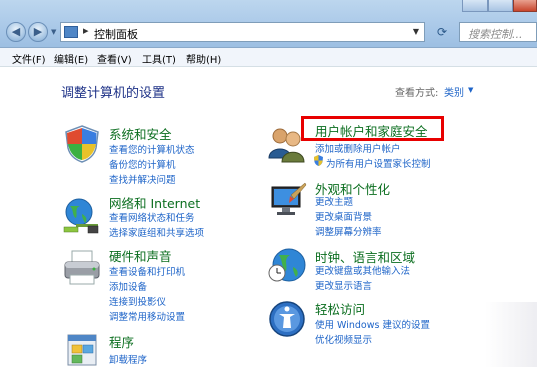 The height and width of the screenshot is (367, 537). Describe the element at coordinates (362, 270) in the screenshot. I see `link-keyboard-input: 更改键盘或其他输入法` at that location.